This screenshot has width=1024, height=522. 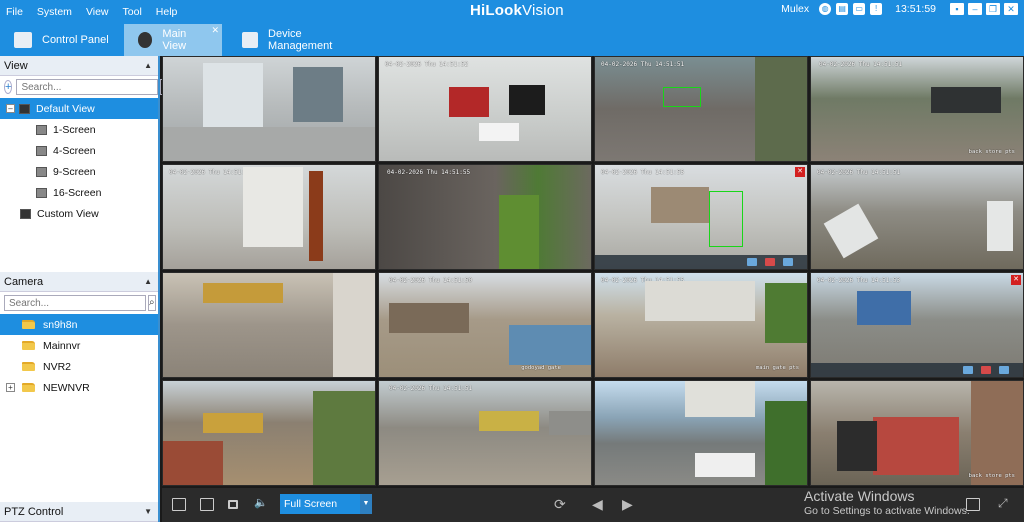 What do you see at coordinates (859, 9) in the screenshot?
I see `monitor-icon: ▭` at bounding box center [859, 9].